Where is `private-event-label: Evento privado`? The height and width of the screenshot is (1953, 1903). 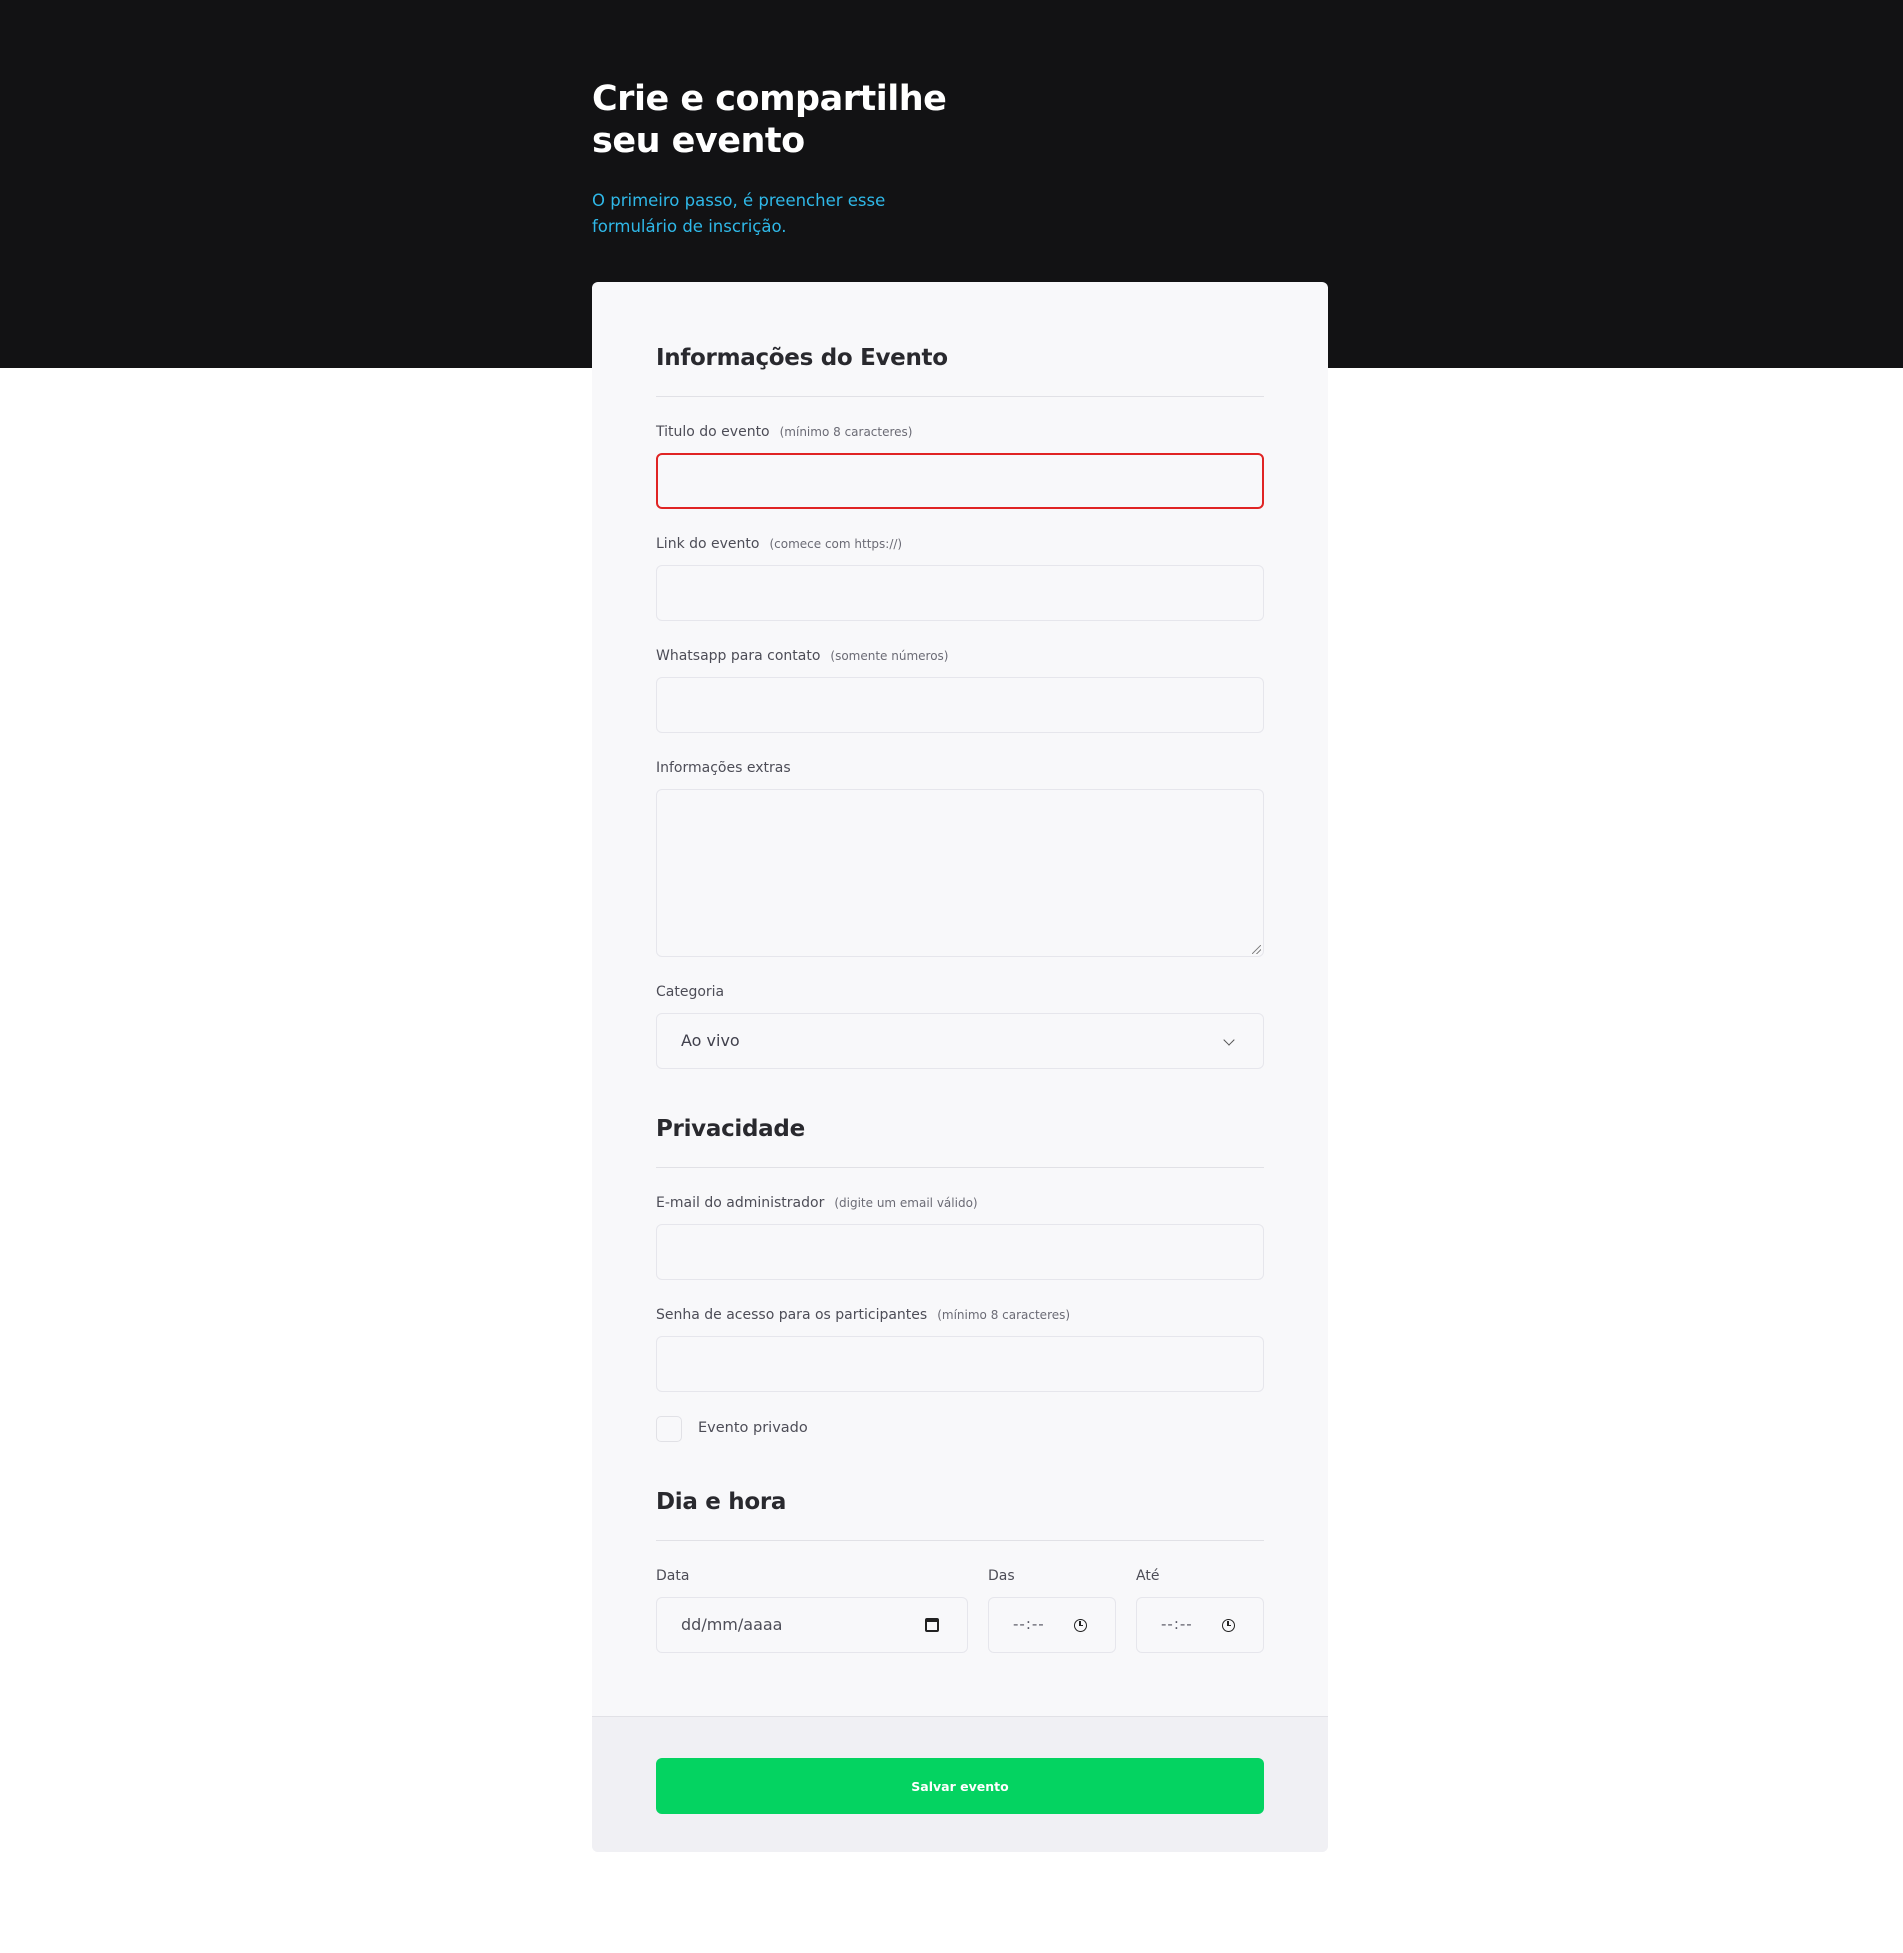
private-event-label: Evento privado is located at coordinates (753, 1428).